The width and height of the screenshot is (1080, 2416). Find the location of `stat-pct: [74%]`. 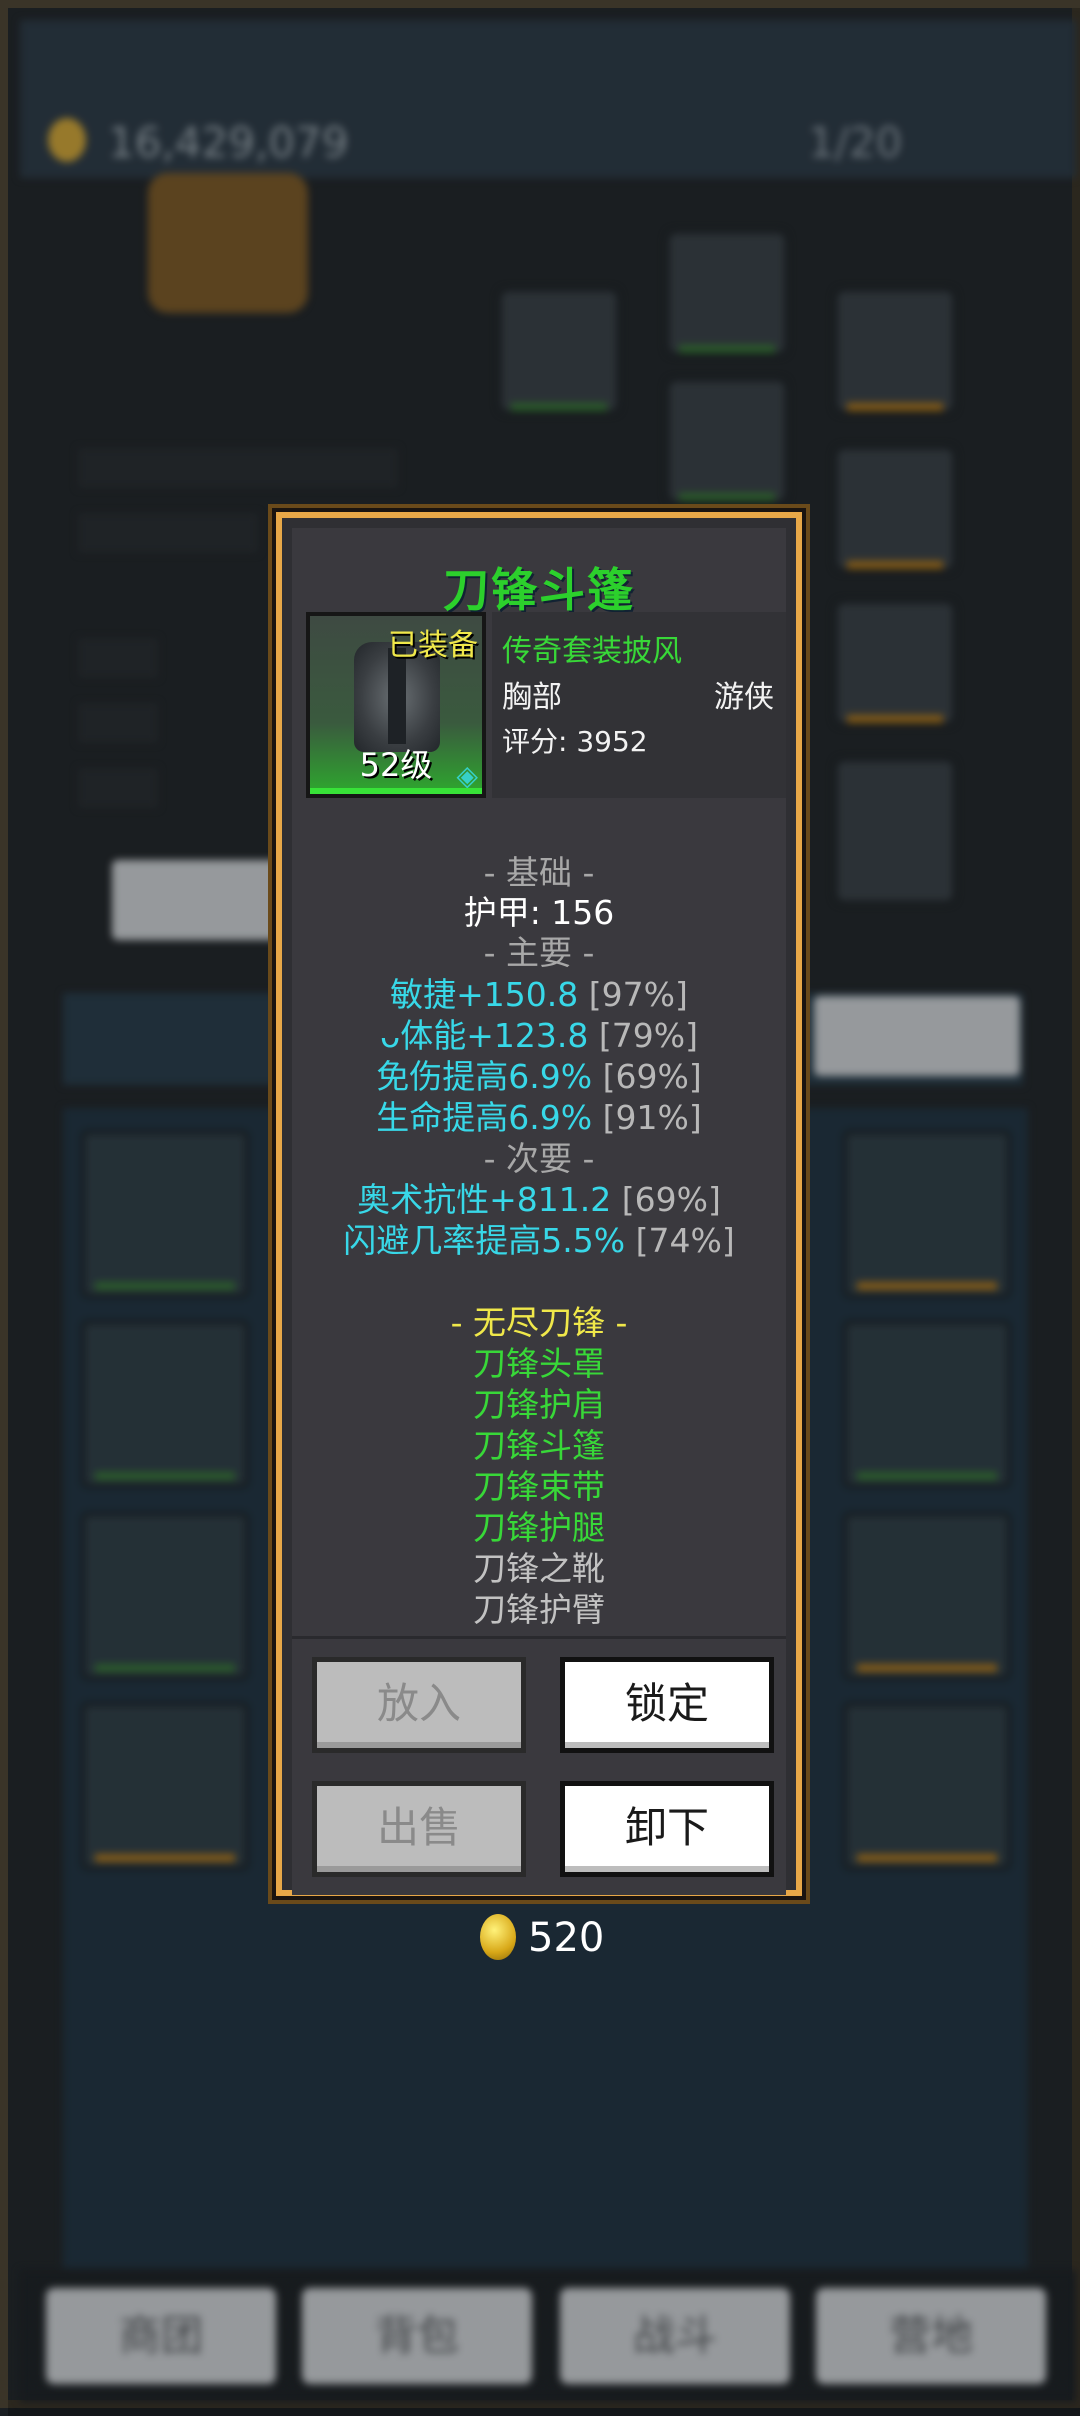

stat-pct: [74%] is located at coordinates (685, 1240).